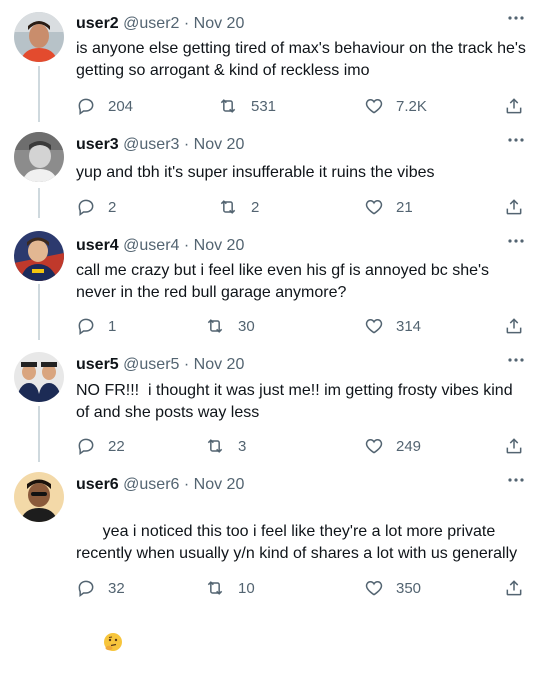  Describe the element at coordinates (100, 446) in the screenshot. I see `reply-button: 22` at that location.